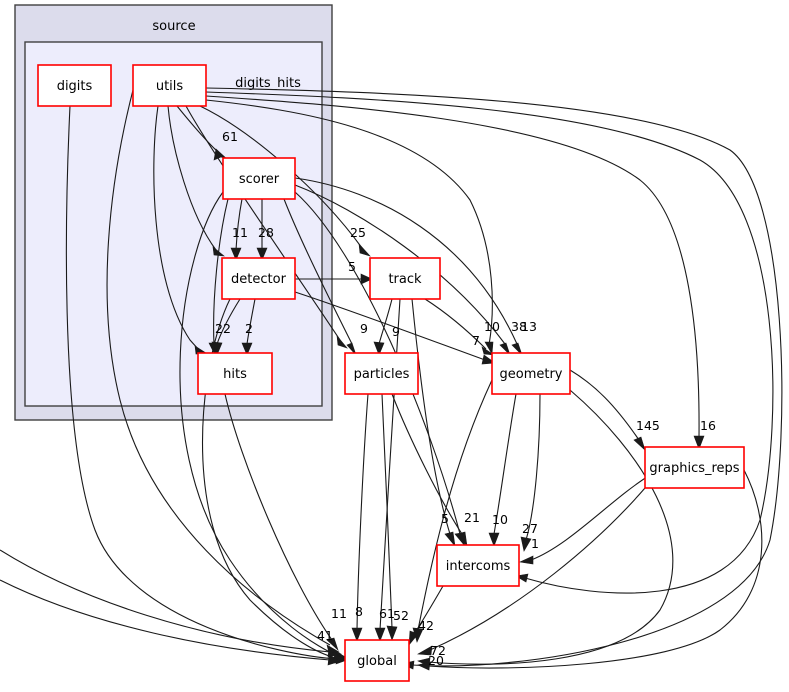 The height and width of the screenshot is (692, 789). I want to click on node-utils: utils, so click(169, 85).